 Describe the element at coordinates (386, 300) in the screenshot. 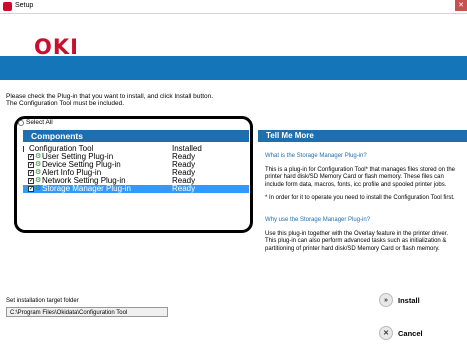

I see `forward-icon: »` at that location.